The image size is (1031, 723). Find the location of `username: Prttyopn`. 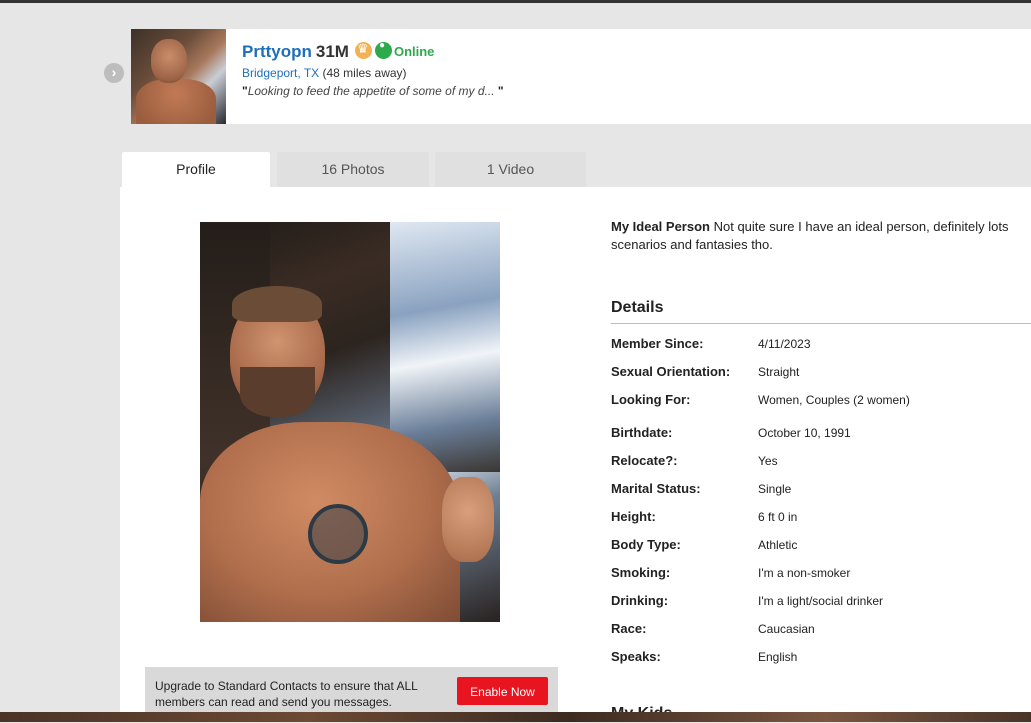

username: Prttyopn is located at coordinates (277, 51).